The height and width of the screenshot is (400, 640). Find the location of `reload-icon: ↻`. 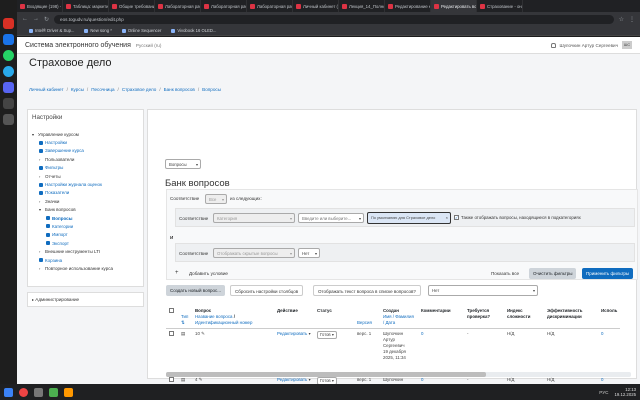

reload-icon: ↻ is located at coordinates (46, 19).